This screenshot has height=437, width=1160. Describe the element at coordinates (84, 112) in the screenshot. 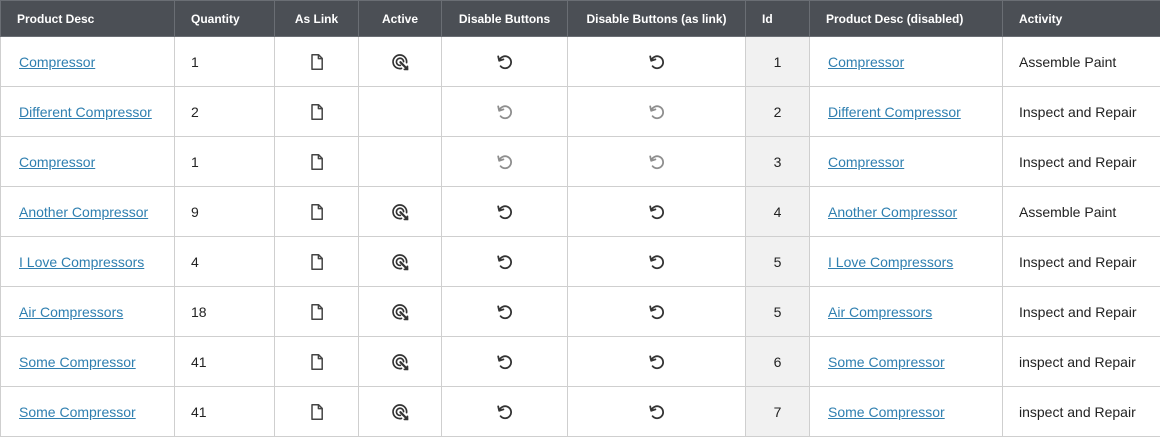

I see `product-desc-link: Different Compressor` at that location.